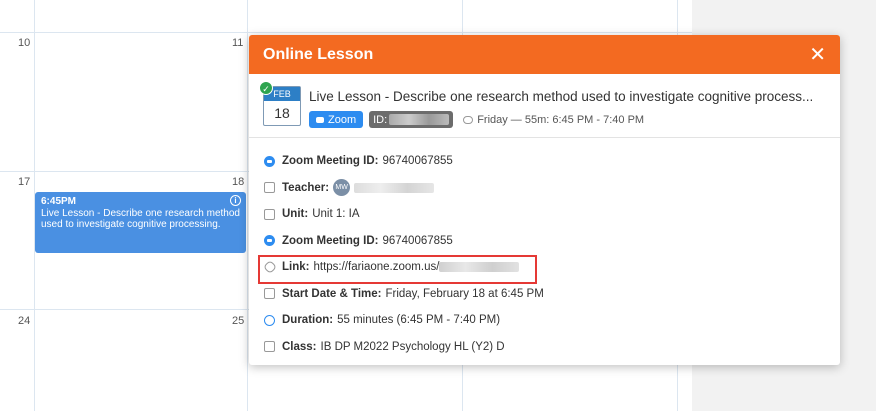 This screenshot has width=876, height=411. Describe the element at coordinates (419, 119) in the screenshot. I see `redacted-id` at that location.